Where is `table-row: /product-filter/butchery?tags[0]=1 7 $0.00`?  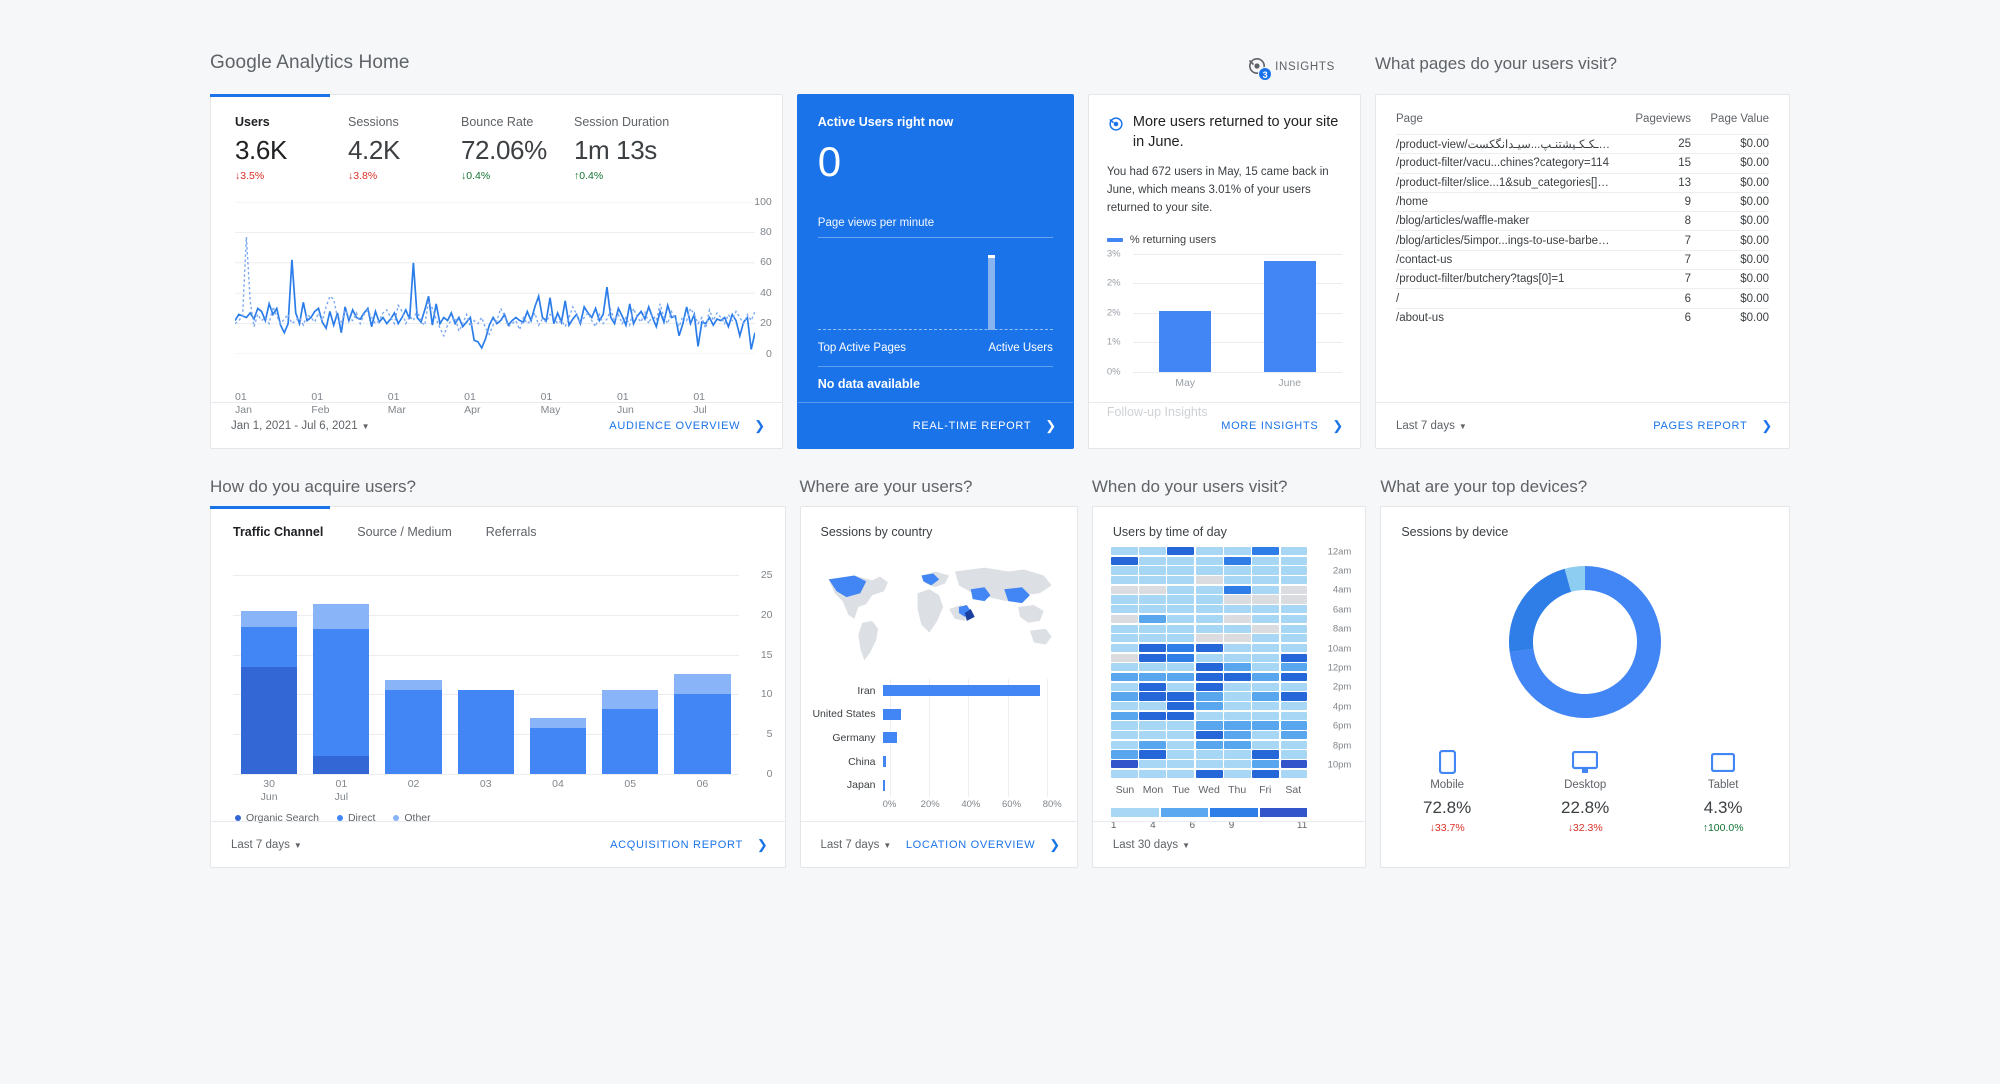 table-row: /product-filter/butchery?tags[0]=1 7 $0.00 is located at coordinates (1582, 278).